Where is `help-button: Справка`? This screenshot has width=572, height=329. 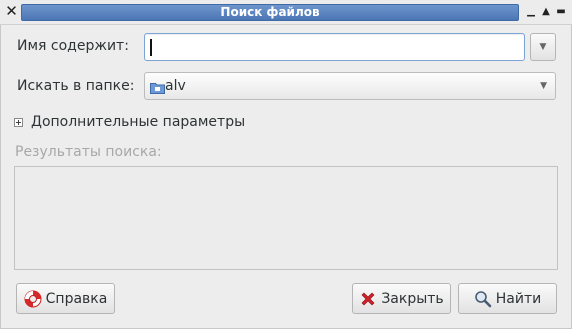 help-button: Справка is located at coordinates (65, 298).